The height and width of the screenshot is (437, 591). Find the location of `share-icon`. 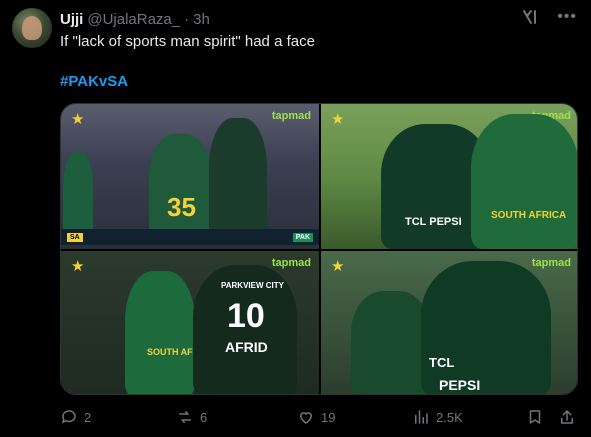

share-icon is located at coordinates (567, 417).